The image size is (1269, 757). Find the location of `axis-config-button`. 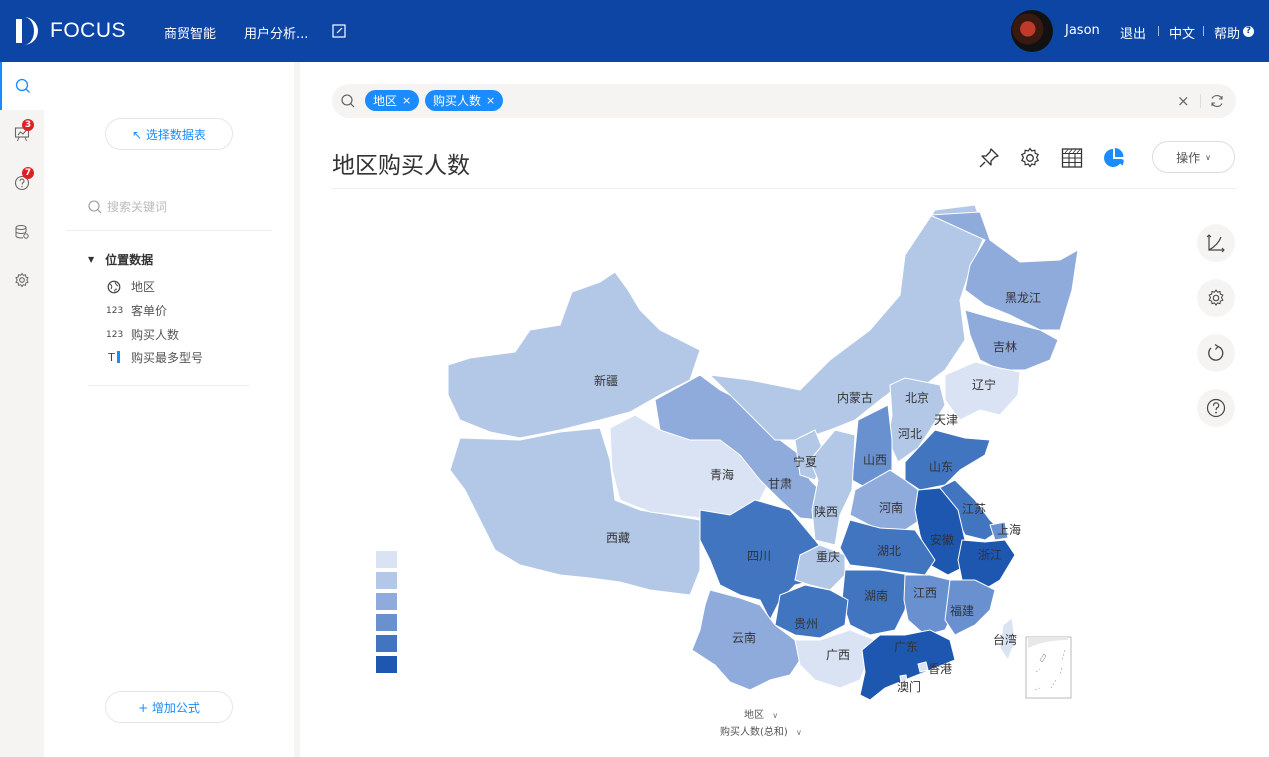

axis-config-button is located at coordinates (1216, 243).